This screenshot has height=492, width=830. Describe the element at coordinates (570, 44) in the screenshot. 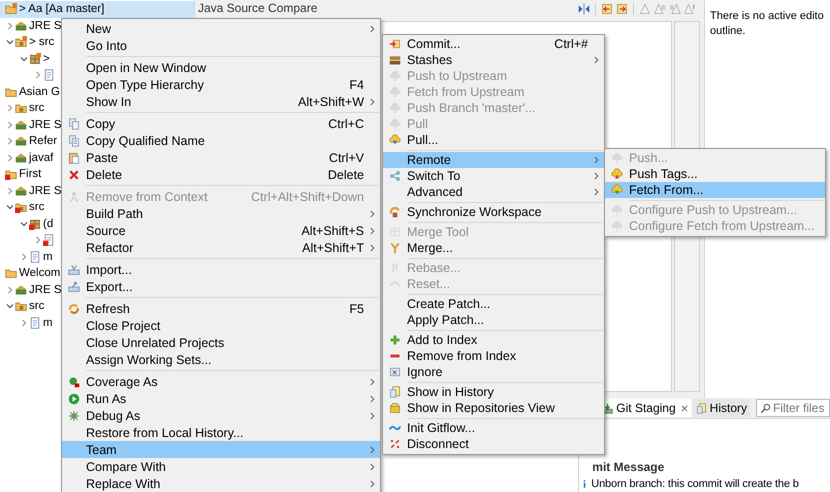

I see `shortcut-text: Ctrl+#` at that location.